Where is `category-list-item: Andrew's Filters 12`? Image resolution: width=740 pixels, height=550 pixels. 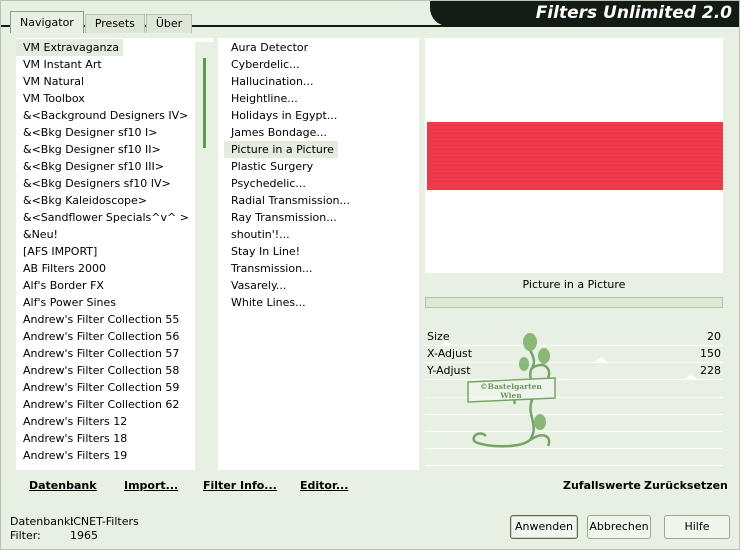
category-list-item: Andrew's Filters 12 is located at coordinates (114, 421).